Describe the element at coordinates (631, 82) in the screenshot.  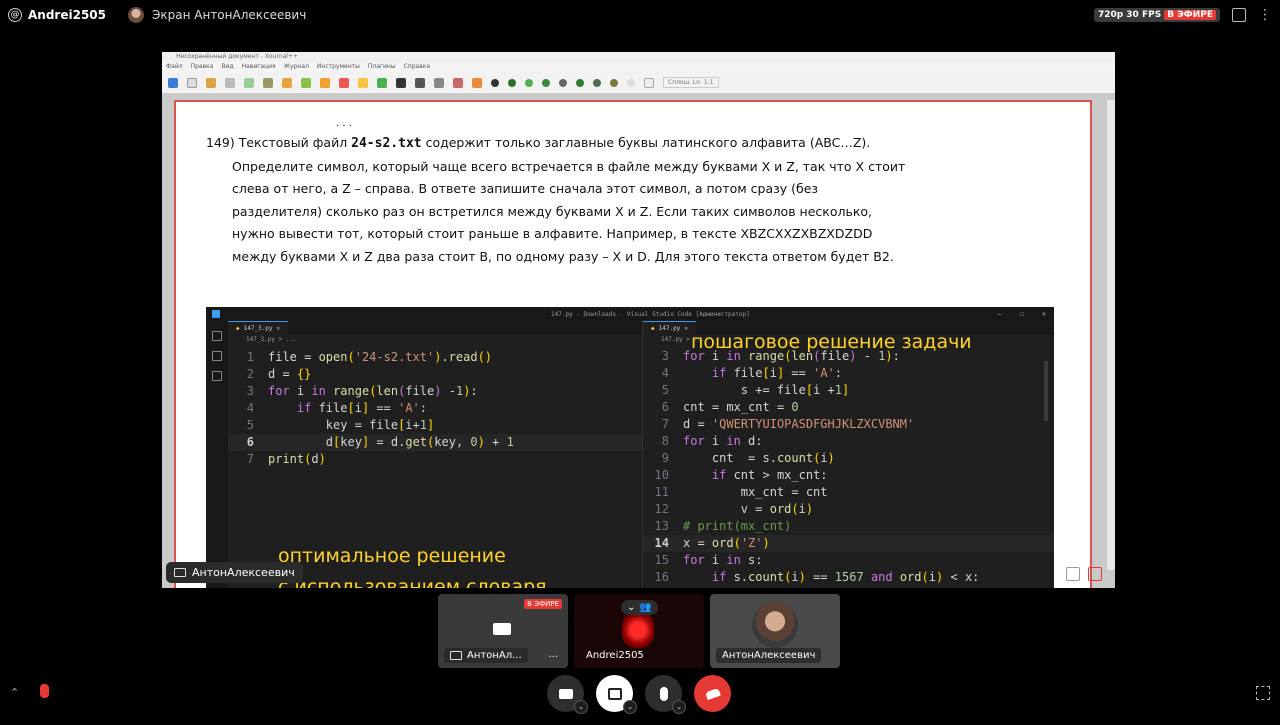
I see `color-white-icon` at that location.